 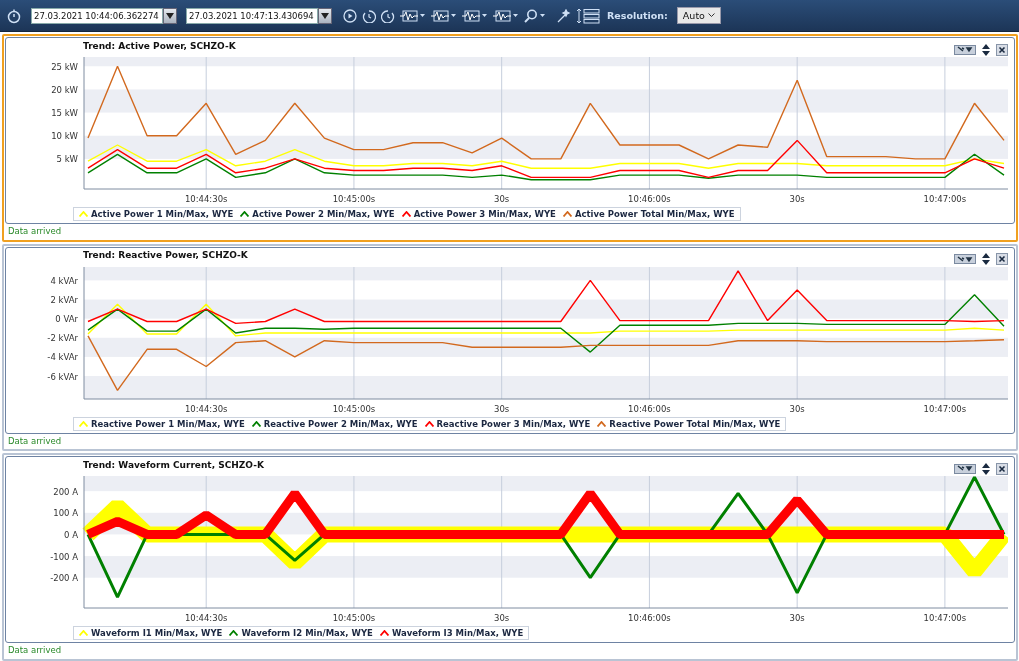 I want to click on search-icon, so click(x=535, y=15).